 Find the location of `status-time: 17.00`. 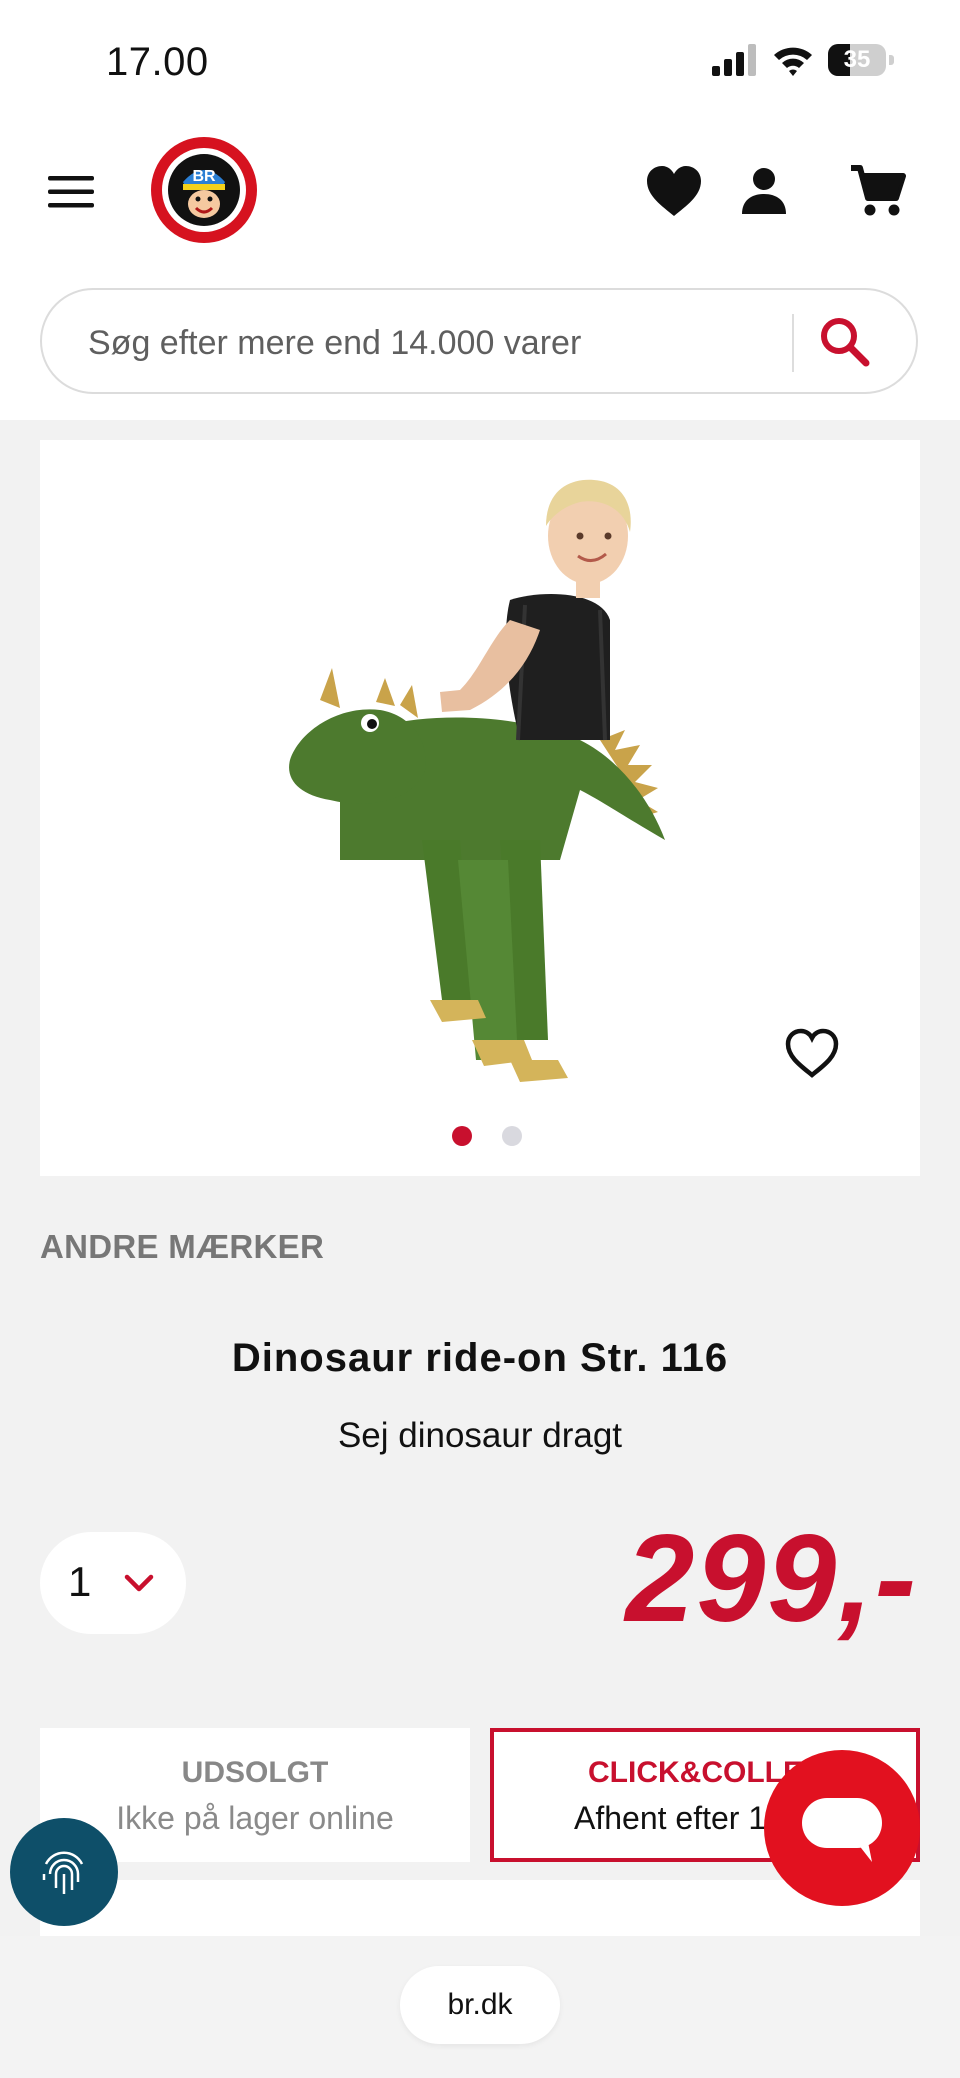

status-time: 17.00 is located at coordinates (157, 62).